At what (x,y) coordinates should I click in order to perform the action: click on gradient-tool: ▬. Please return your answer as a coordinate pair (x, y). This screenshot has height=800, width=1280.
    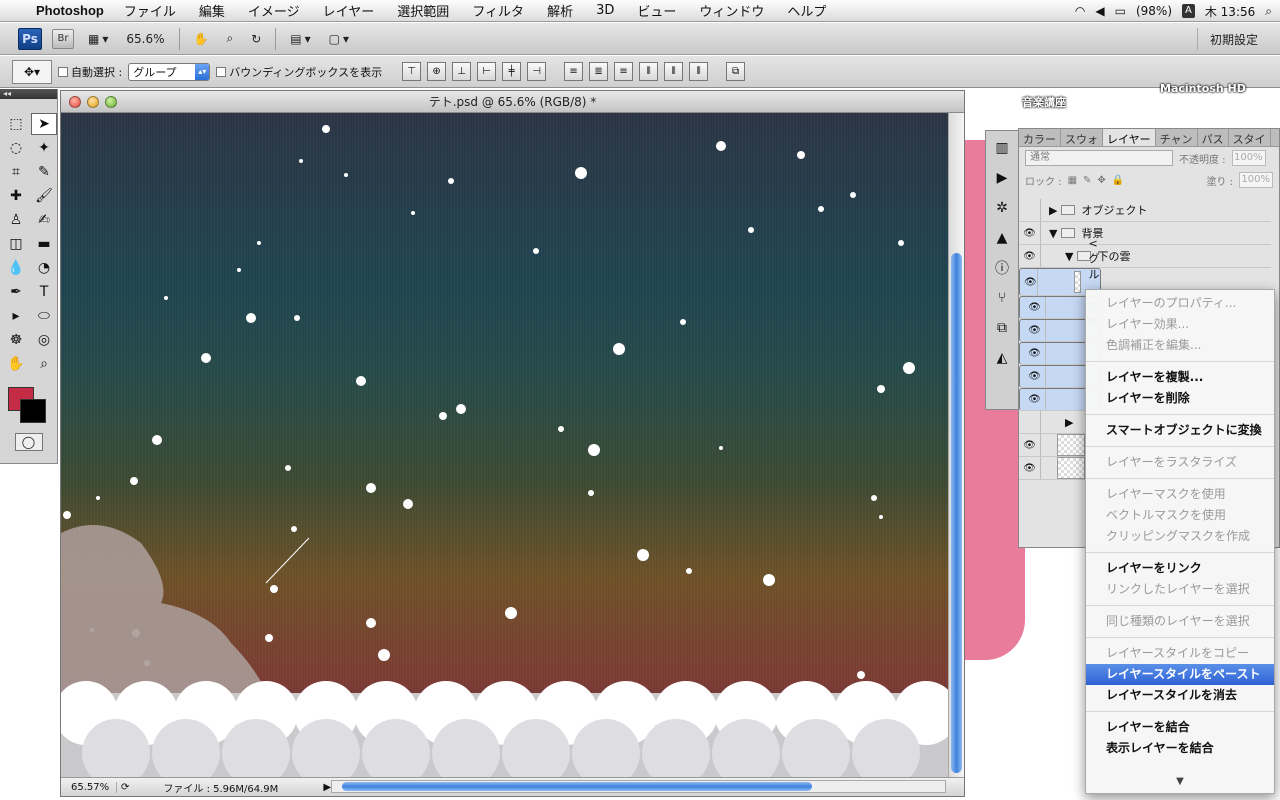
    Looking at the image, I should click on (44, 244).